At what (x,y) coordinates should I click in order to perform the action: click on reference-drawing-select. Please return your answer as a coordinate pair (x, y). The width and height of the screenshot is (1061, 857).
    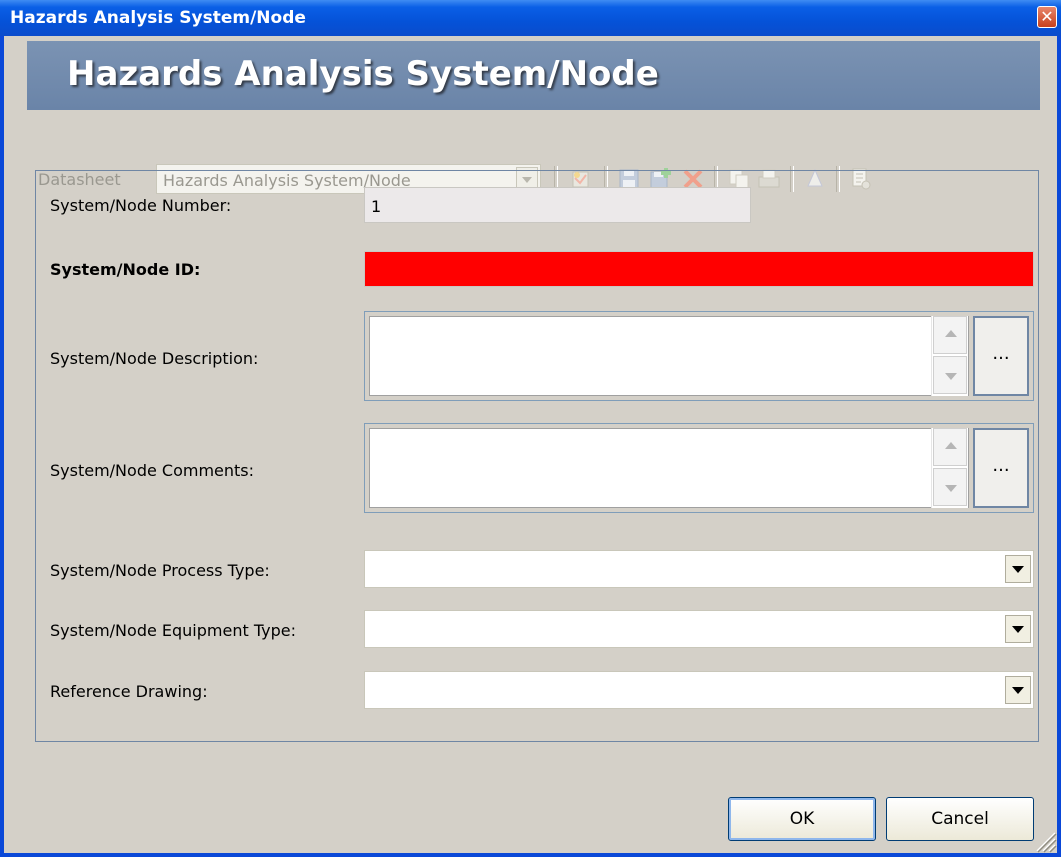
    Looking at the image, I should click on (699, 690).